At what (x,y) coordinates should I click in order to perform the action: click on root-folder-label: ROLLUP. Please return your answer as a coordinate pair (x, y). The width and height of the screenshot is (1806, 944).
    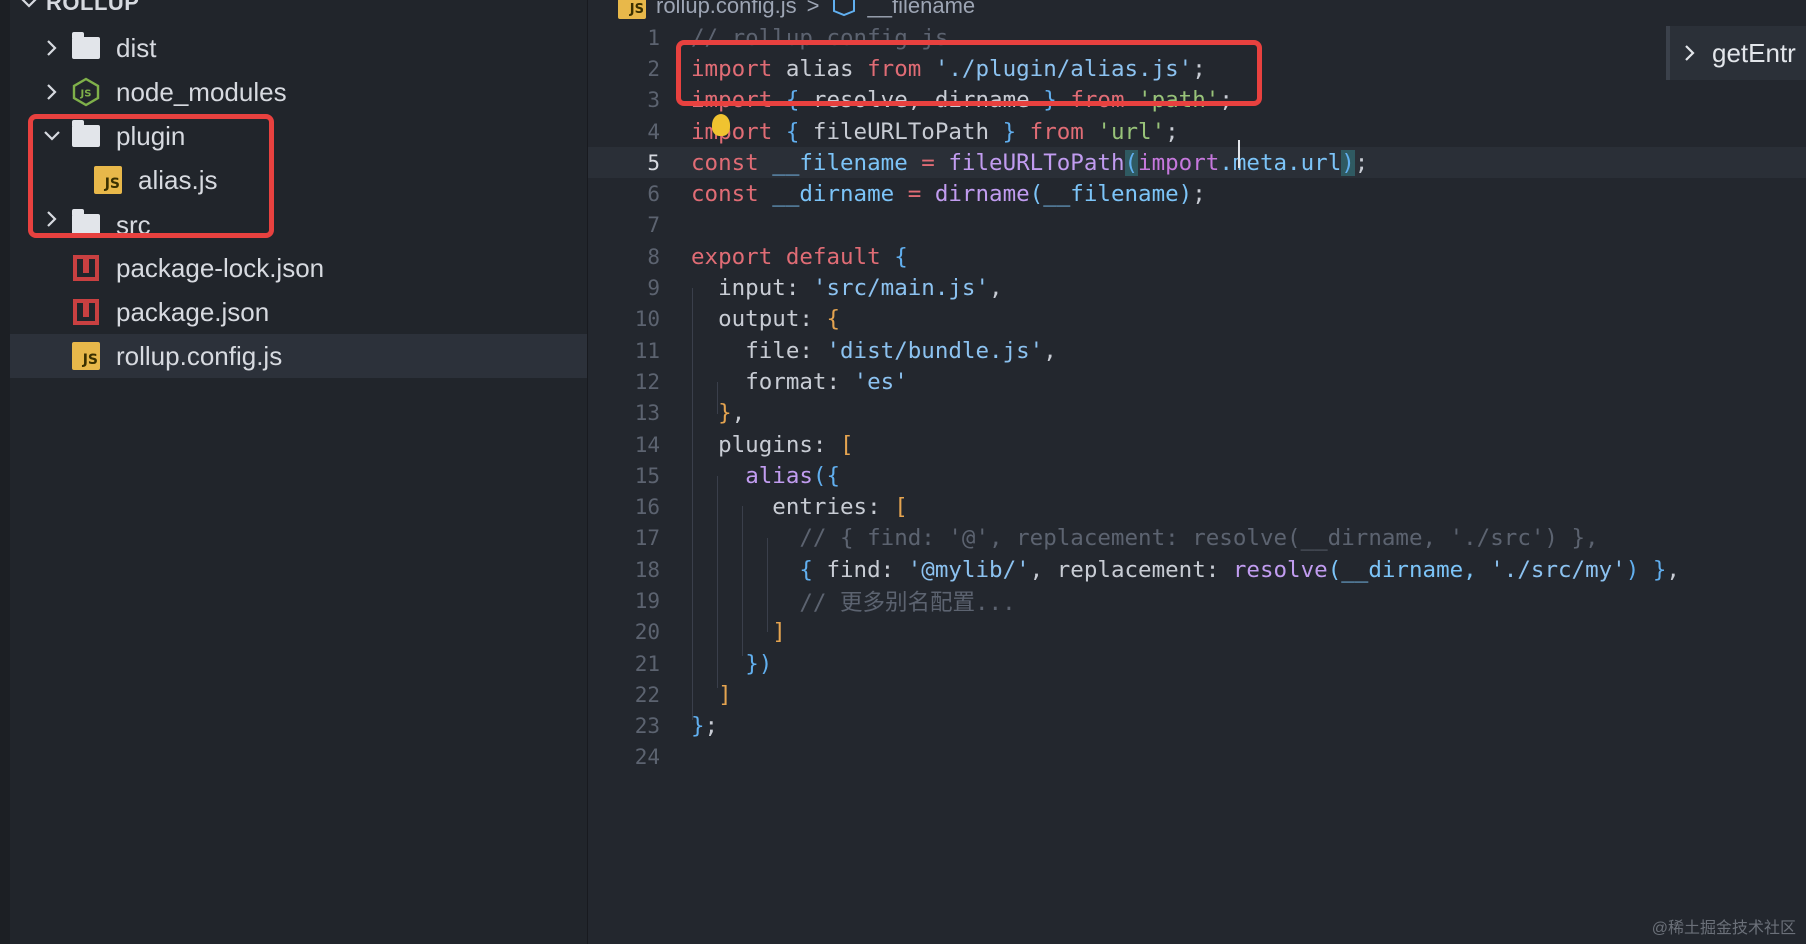
    Looking at the image, I should click on (93, 7).